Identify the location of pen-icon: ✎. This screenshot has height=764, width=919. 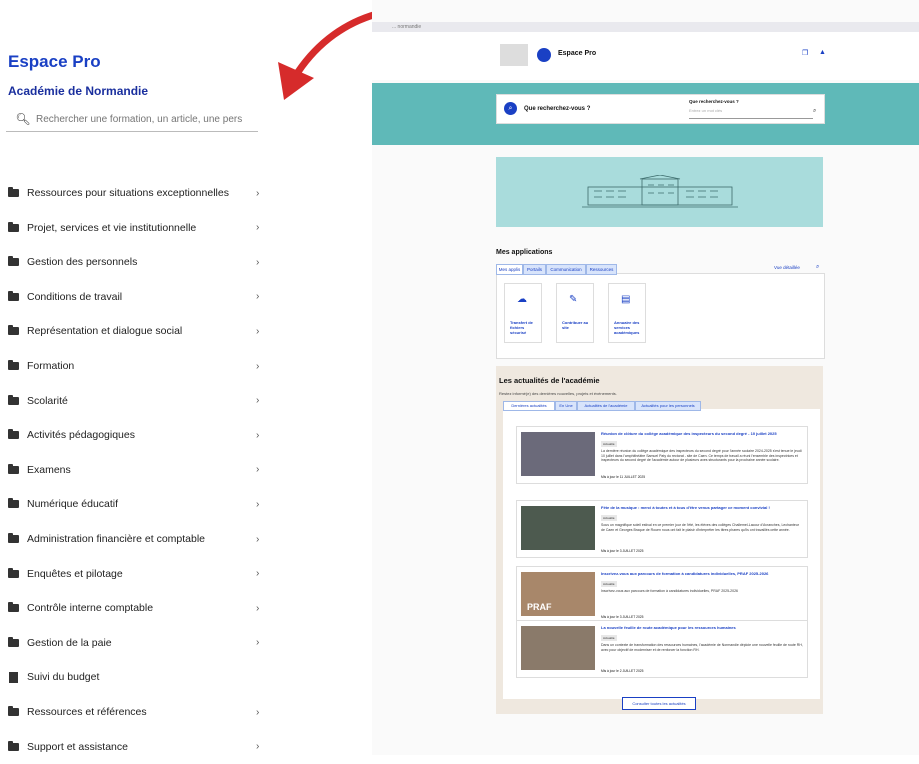
(573, 299).